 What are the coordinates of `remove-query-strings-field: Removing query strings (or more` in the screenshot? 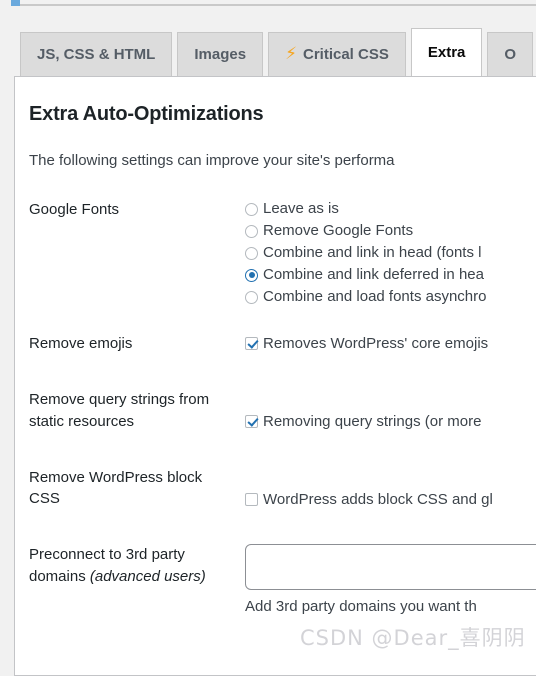 It's located at (390, 411).